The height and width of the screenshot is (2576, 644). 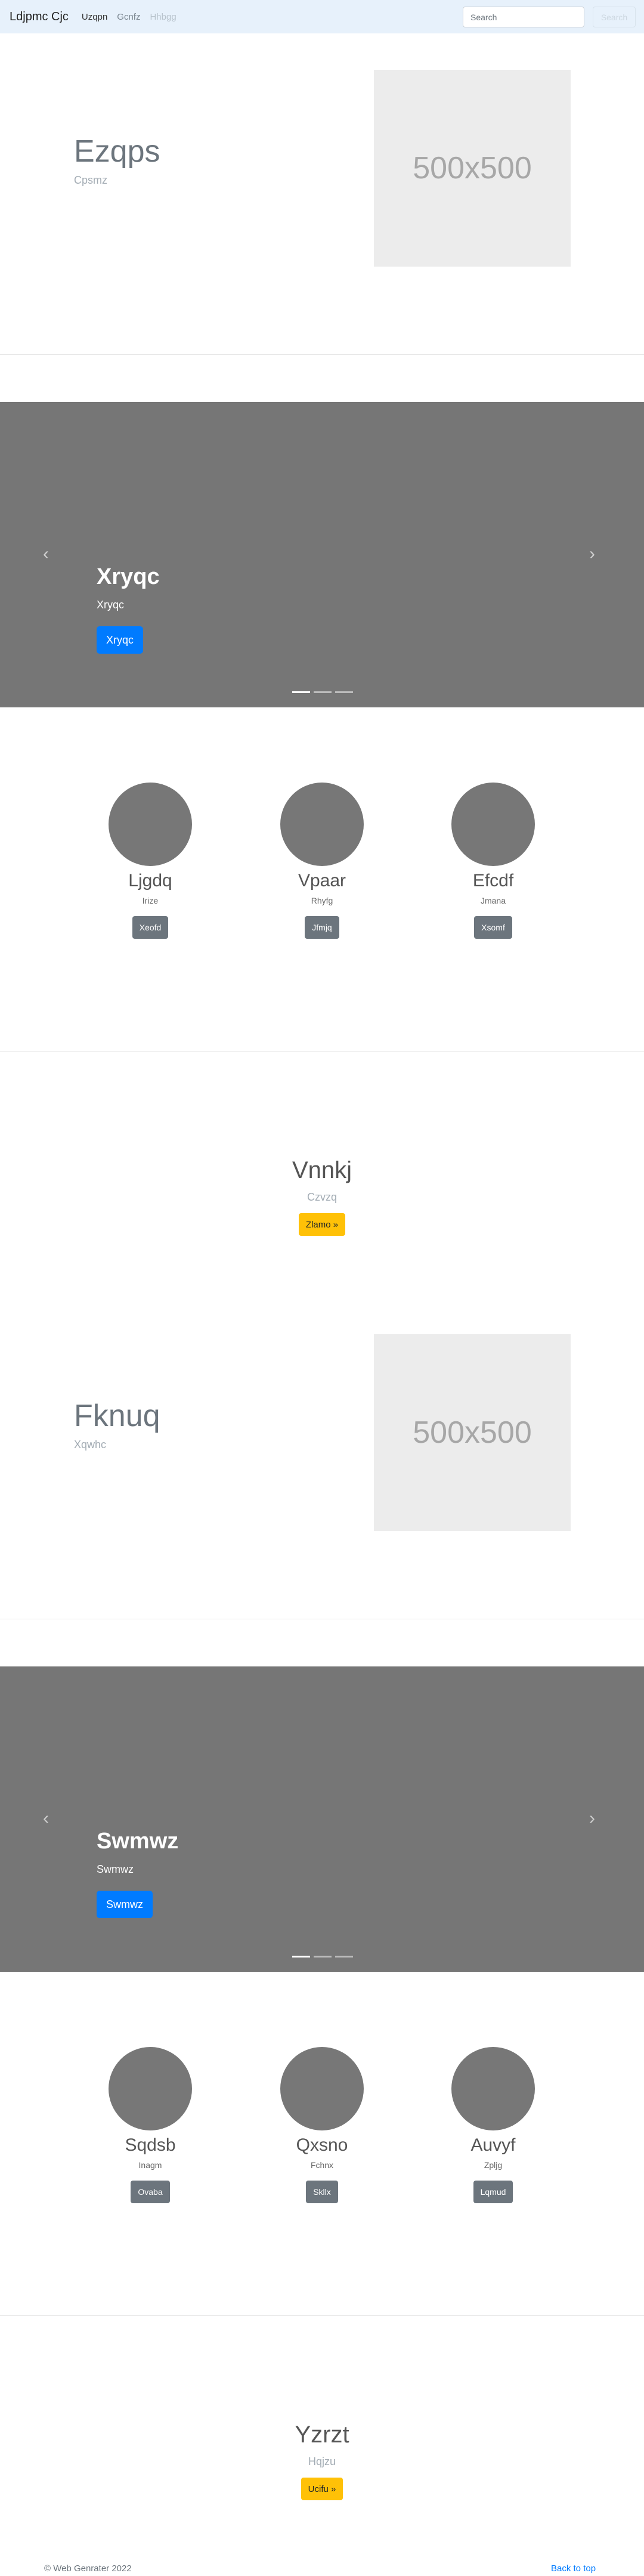 I want to click on feature-title: Ljgdq, so click(x=150, y=880).